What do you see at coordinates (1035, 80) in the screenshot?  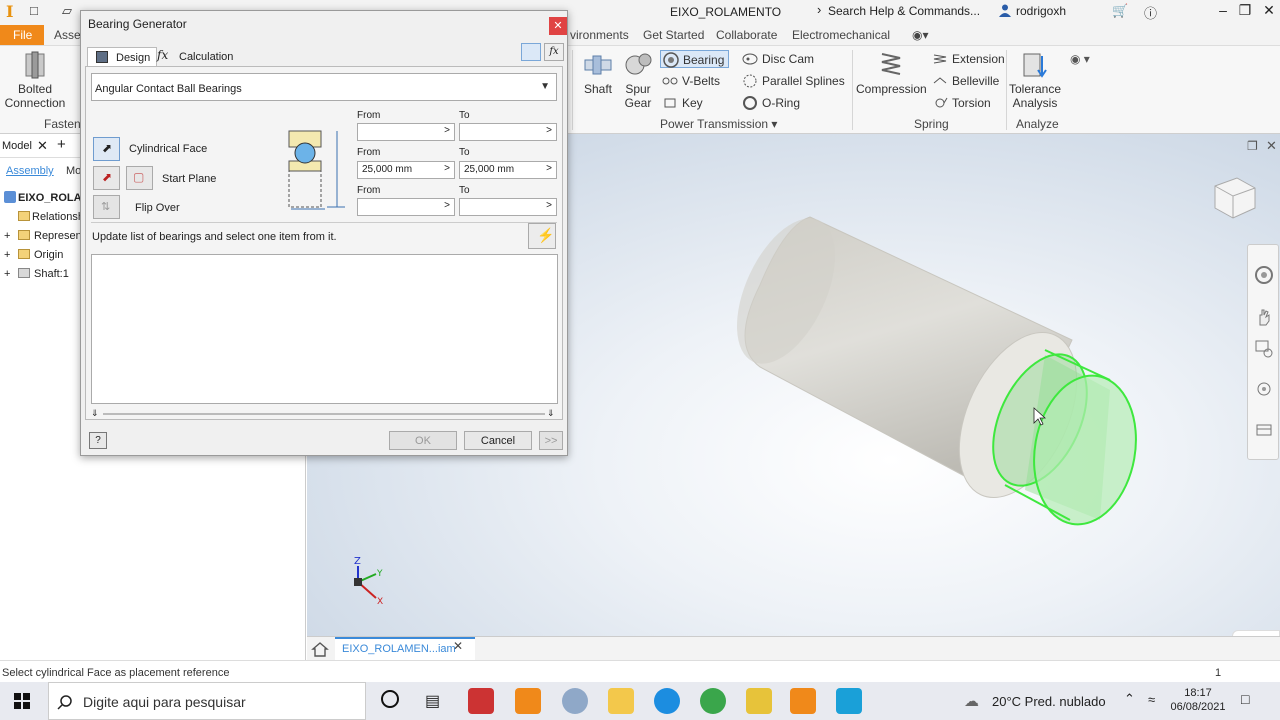 I see `tolerance-analysis-button: Tolerance Analysis` at bounding box center [1035, 80].